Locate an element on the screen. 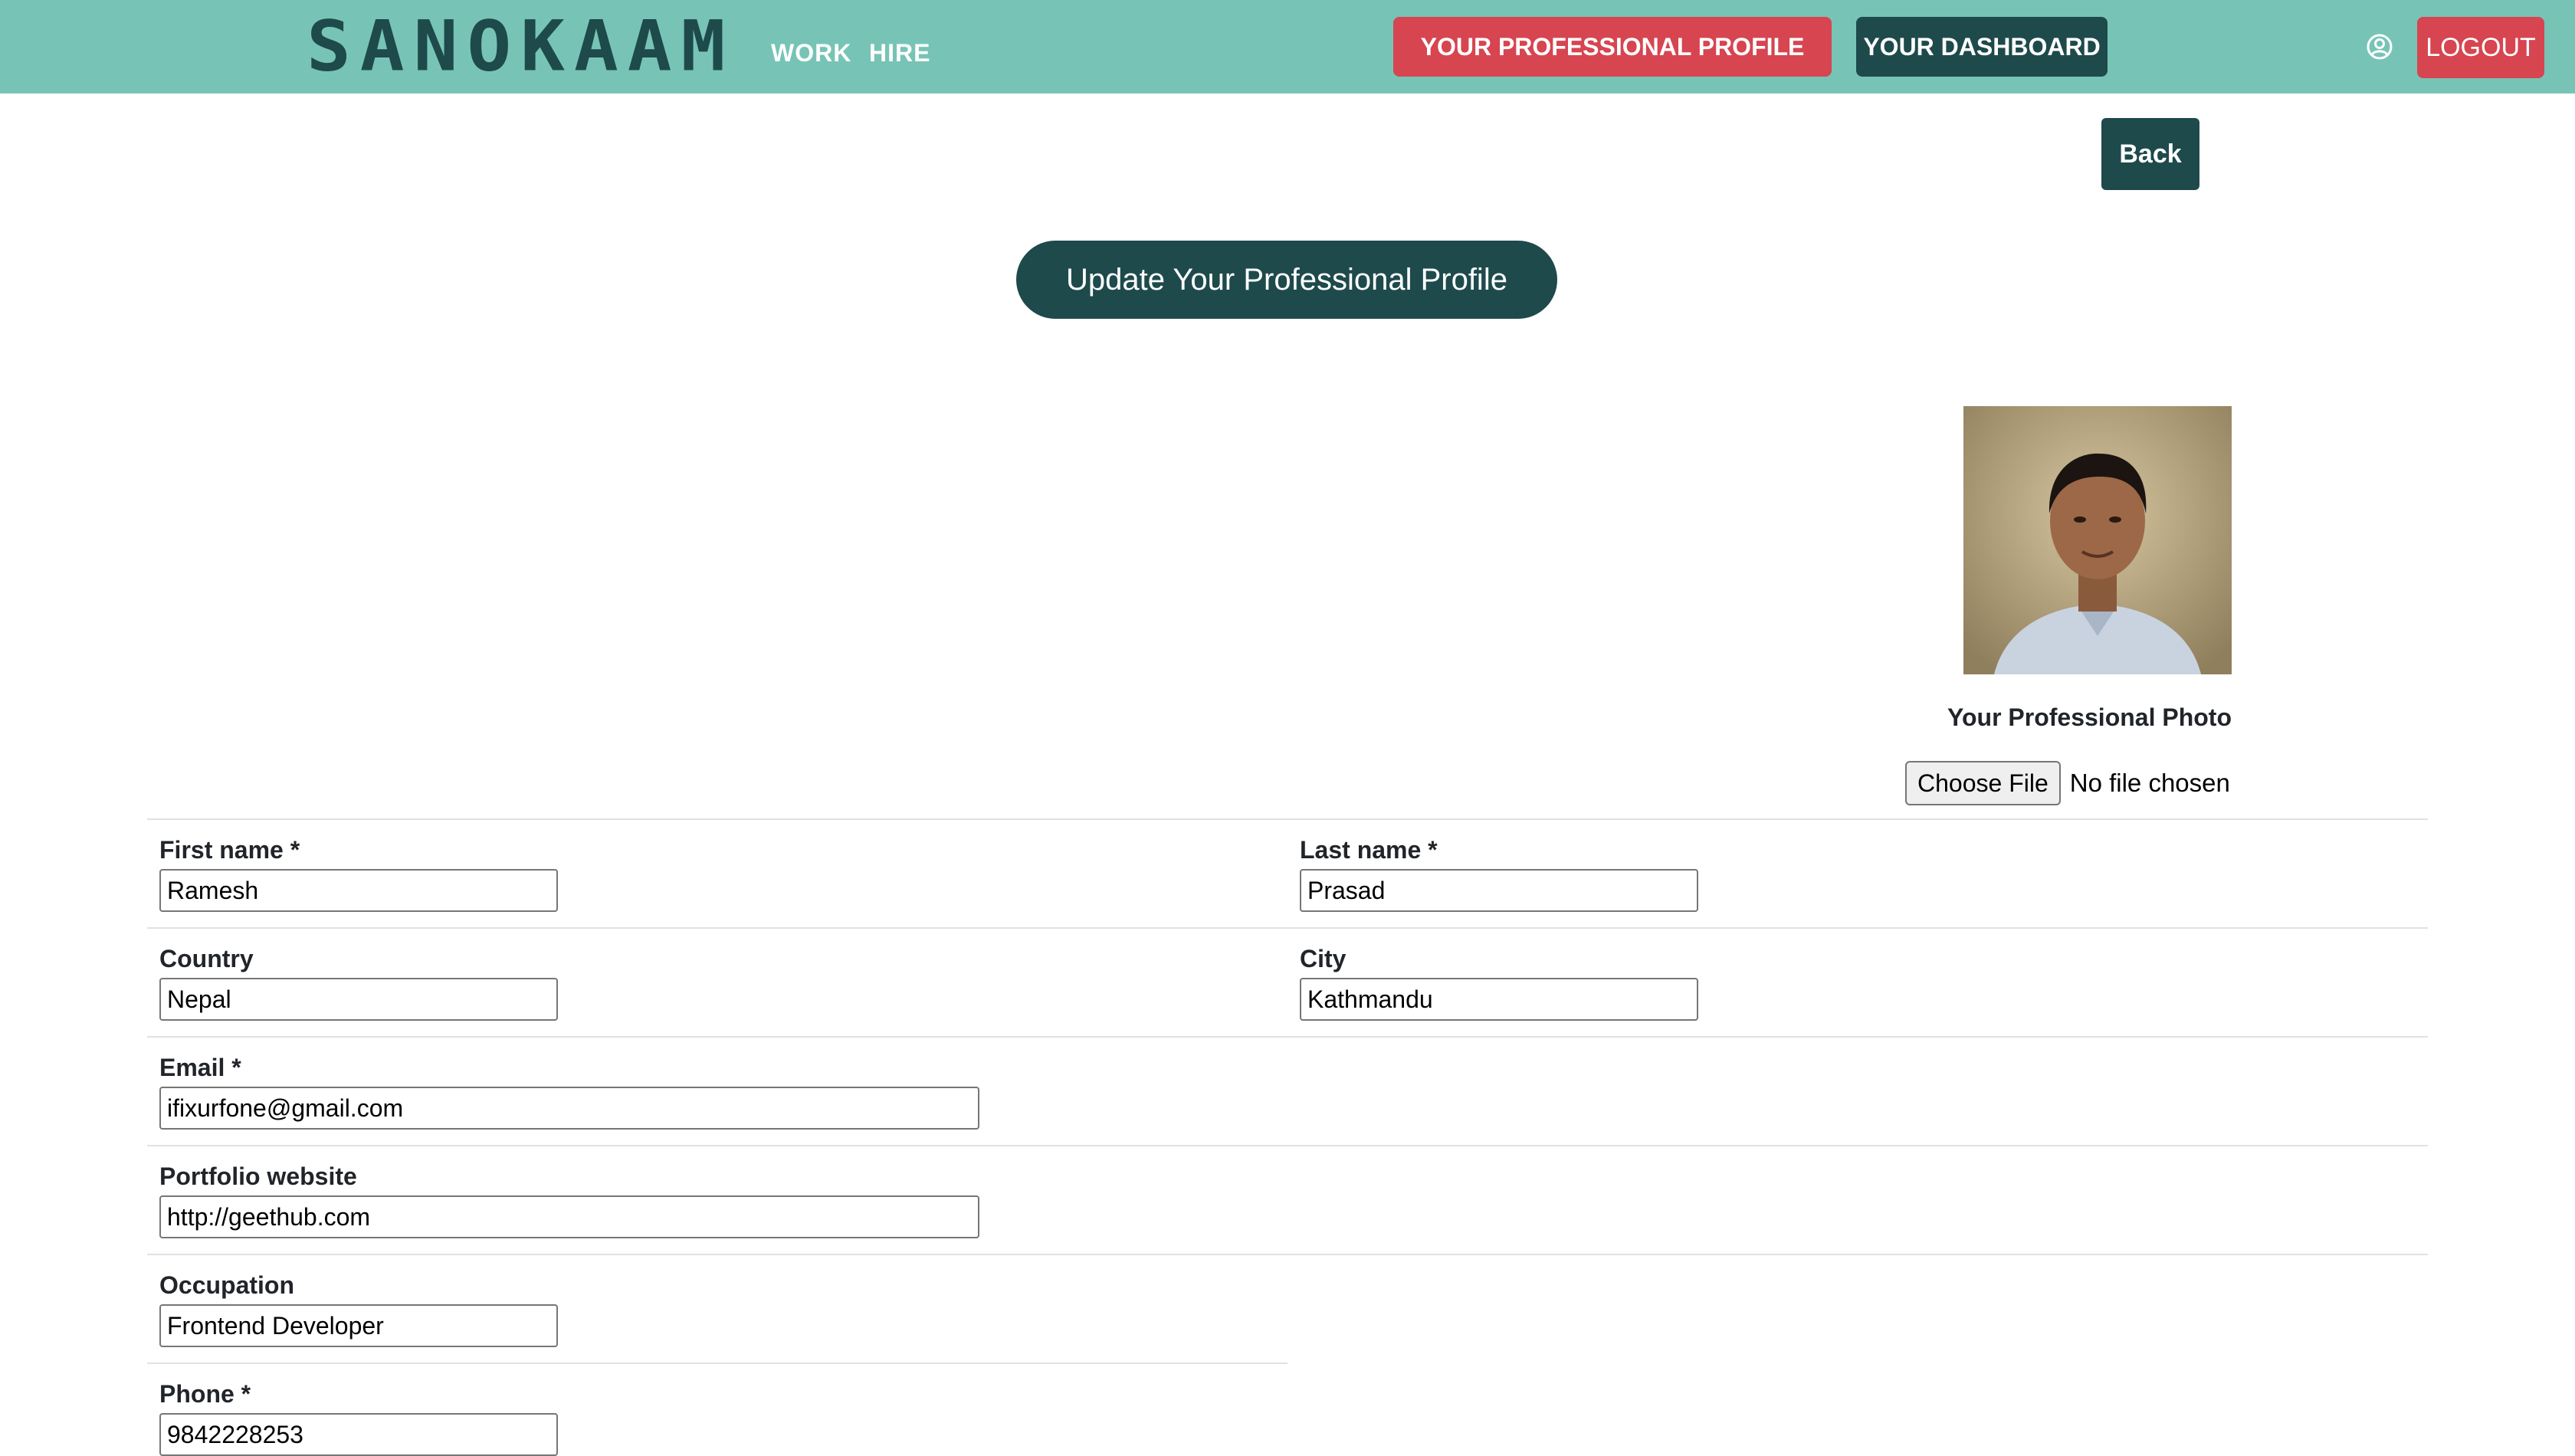 Image resolution: width=2575 pixels, height=1456 pixels. your-professional-profile-button: YOUR PROFESSIONAL PROFILE is located at coordinates (1612, 47).